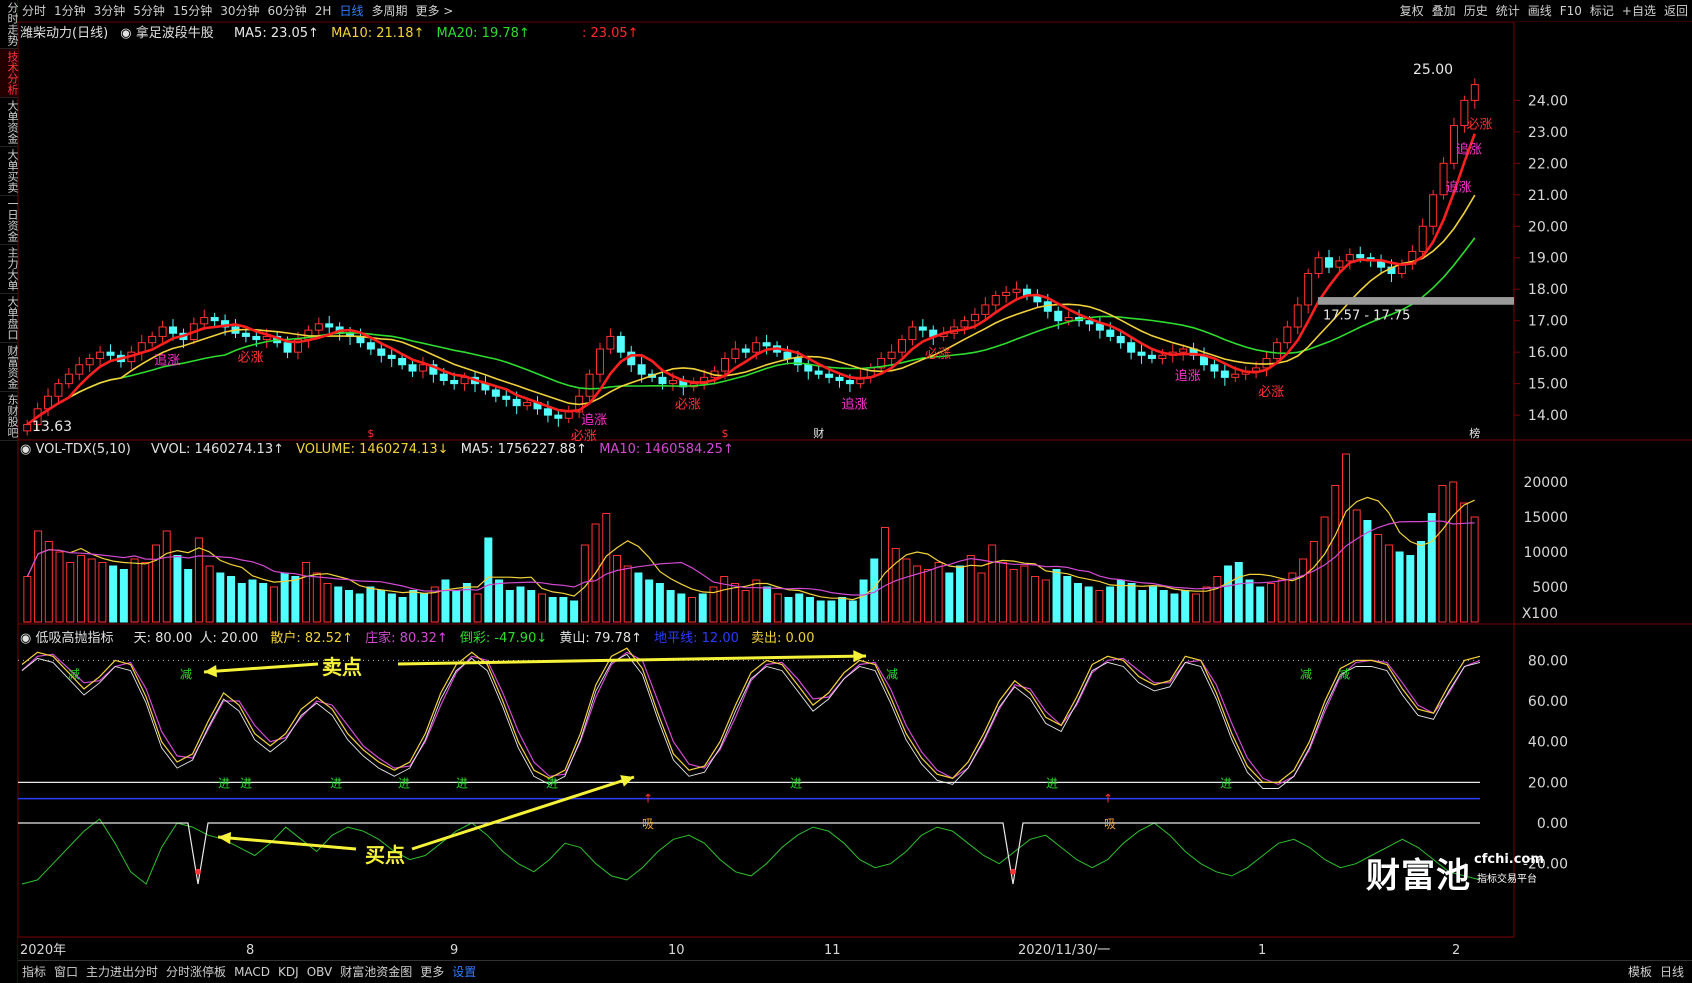  What do you see at coordinates (9, 171) in the screenshot?
I see `sidebar-item: 大单买卖` at bounding box center [9, 171].